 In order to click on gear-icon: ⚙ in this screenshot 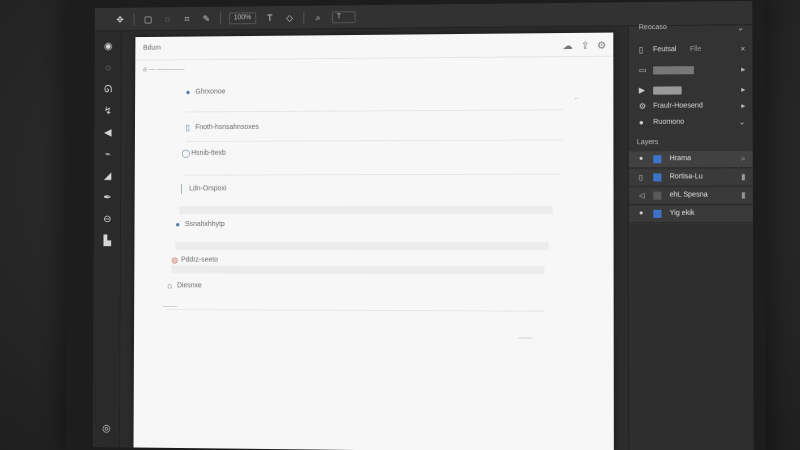, I will do `click(642, 106)`.